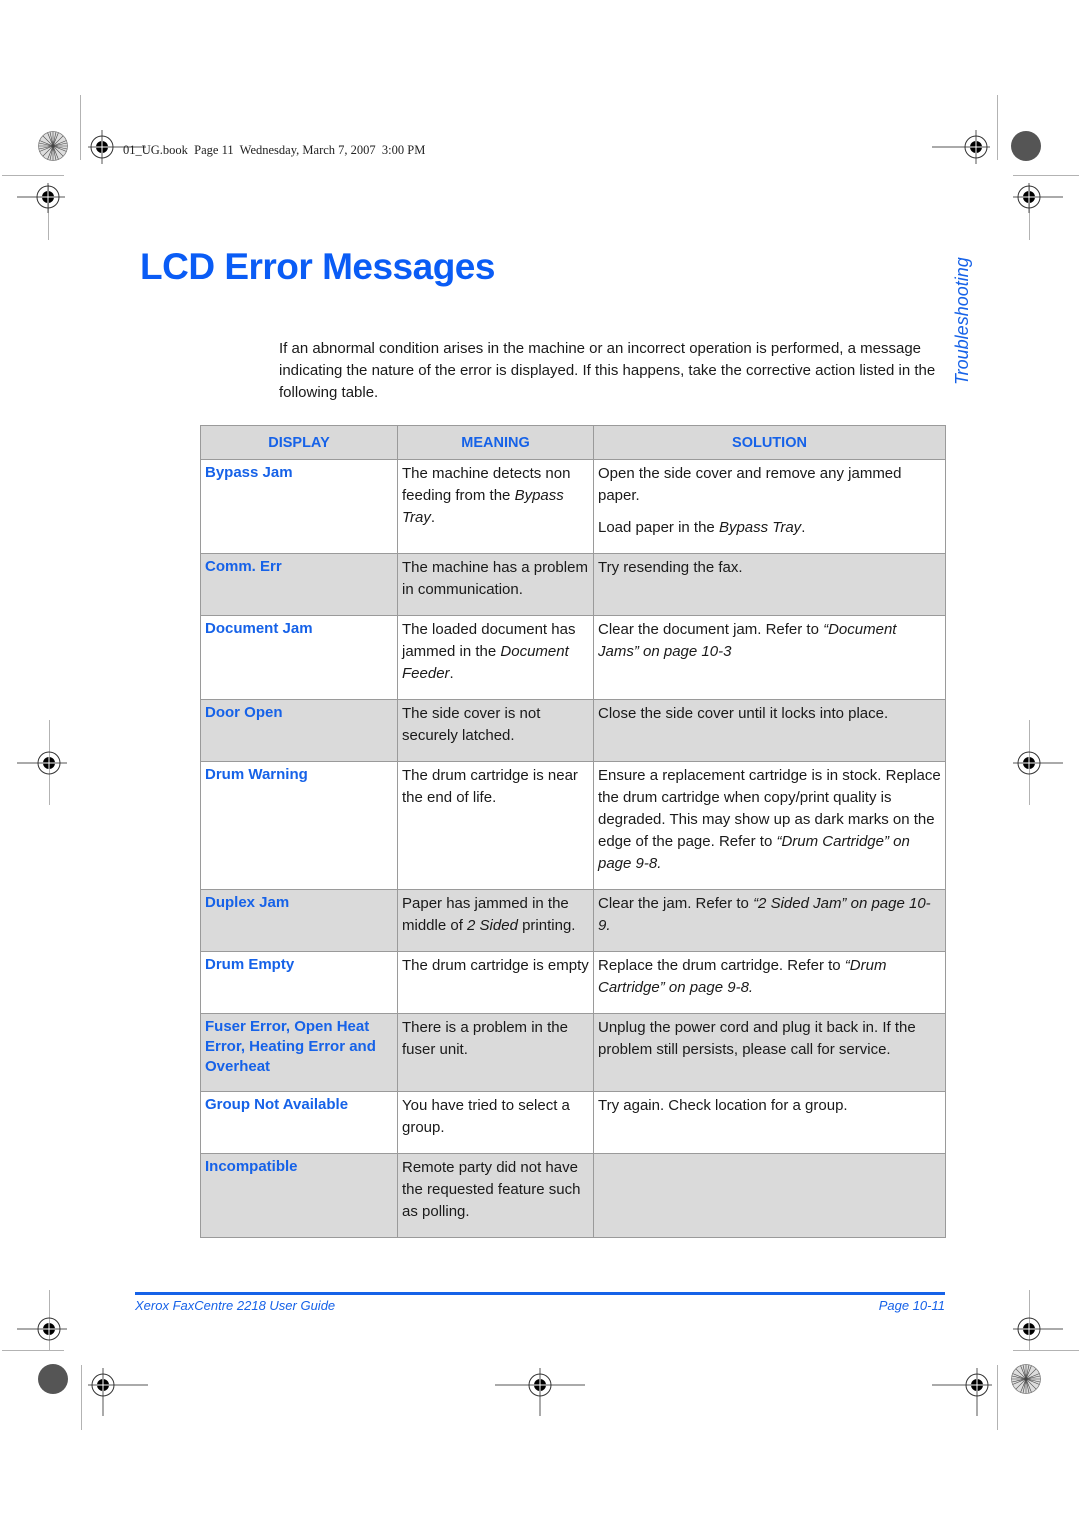  I want to click on solution-cell, so click(769, 1195).